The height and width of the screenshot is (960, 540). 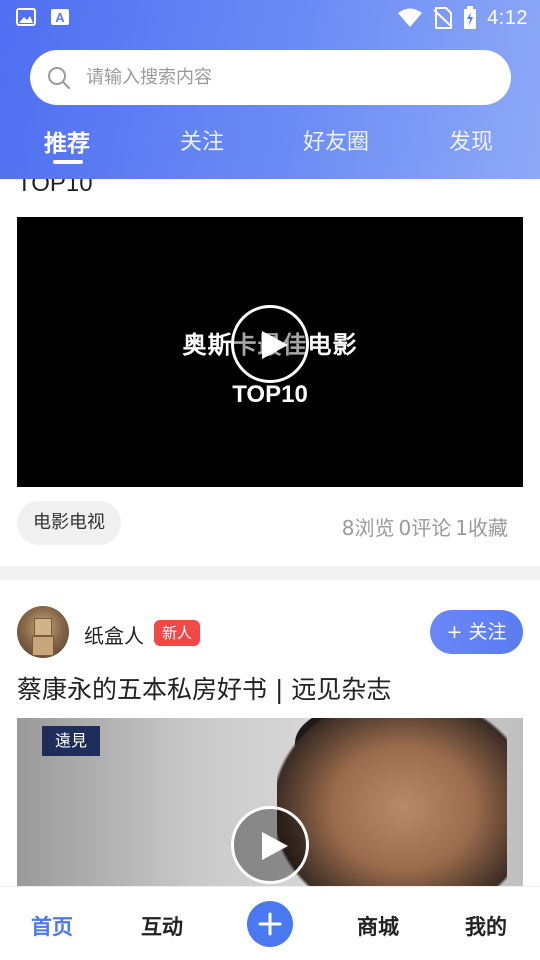 I want to click on nav-mall: 商城, so click(x=378, y=926).